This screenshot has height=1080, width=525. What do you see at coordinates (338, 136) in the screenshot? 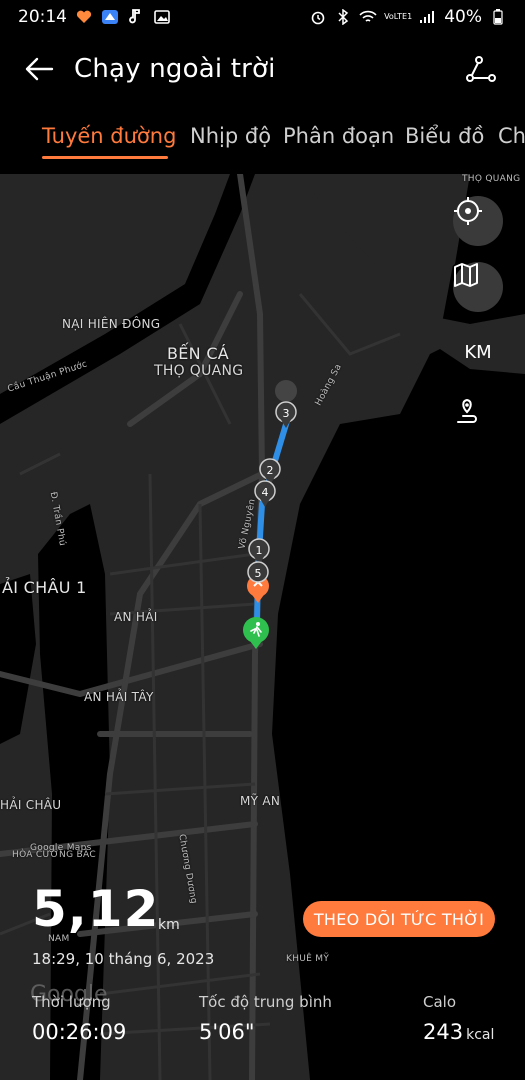
I see `tab-segments: Phân đoạn` at bounding box center [338, 136].